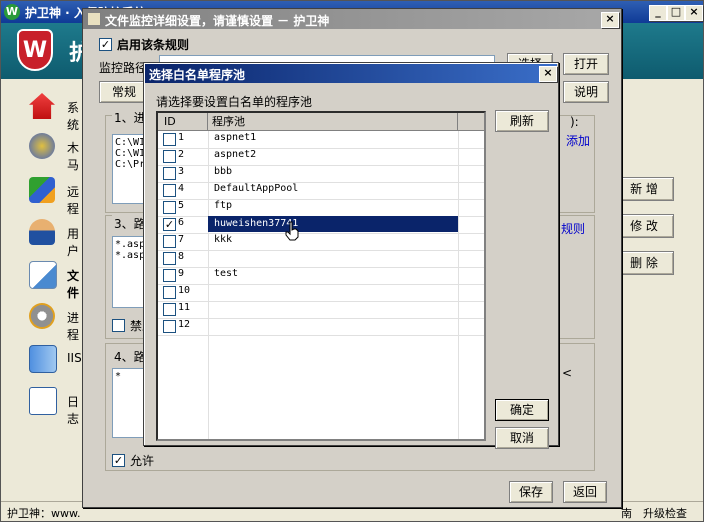 The image size is (704, 522). Describe the element at coordinates (321, 293) in the screenshot. I see `table-row: 10` at that location.